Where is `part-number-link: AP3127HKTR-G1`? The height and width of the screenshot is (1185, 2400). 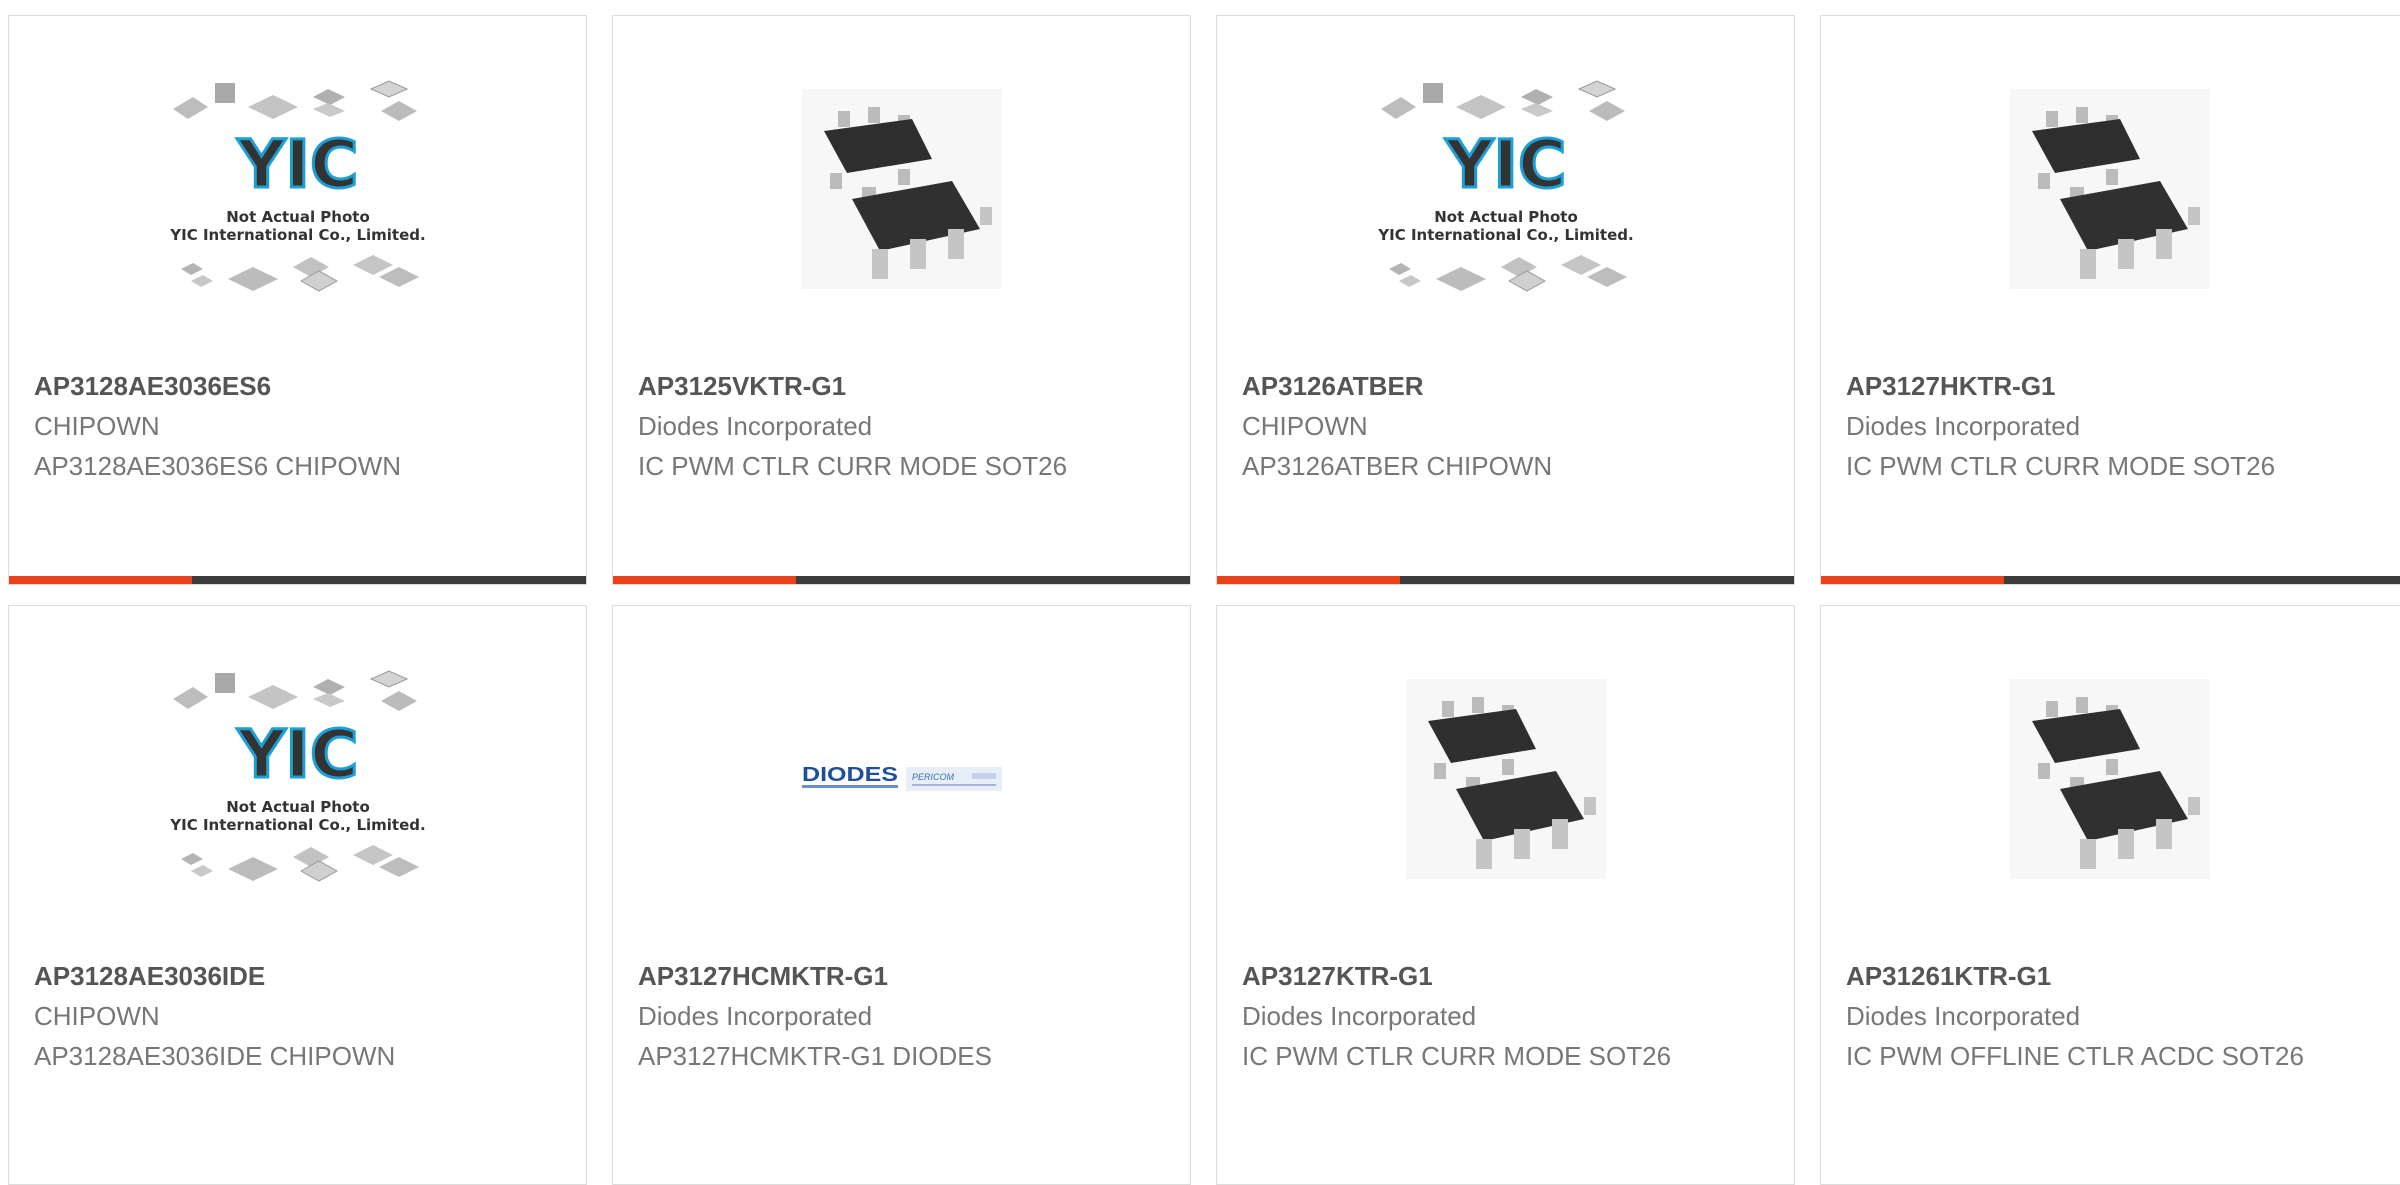
part-number-link: AP3127HKTR-G1 is located at coordinates (1951, 386).